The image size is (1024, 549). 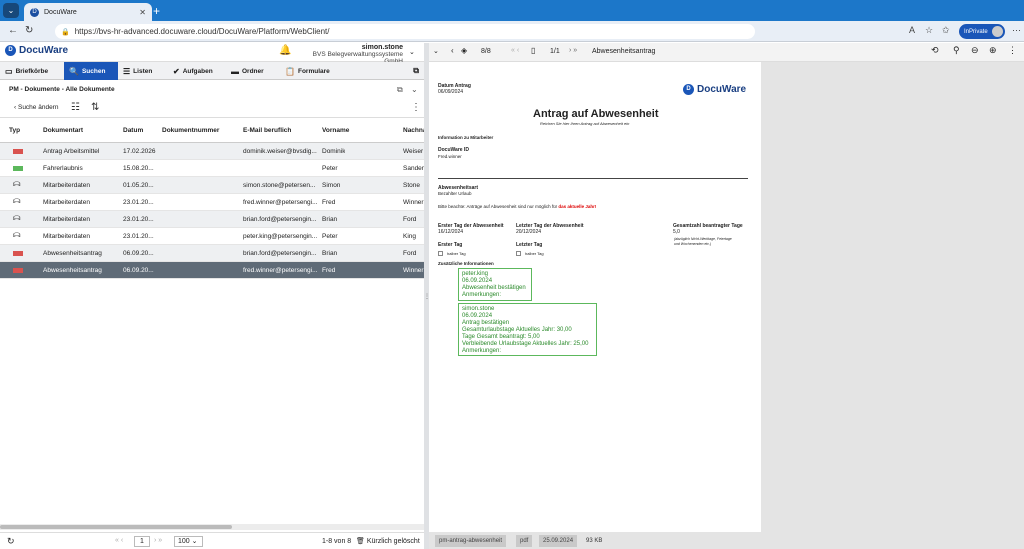 What do you see at coordinates (515, 50) in the screenshot?
I see `viewer-first-prev-icon: « ‹` at bounding box center [515, 50].